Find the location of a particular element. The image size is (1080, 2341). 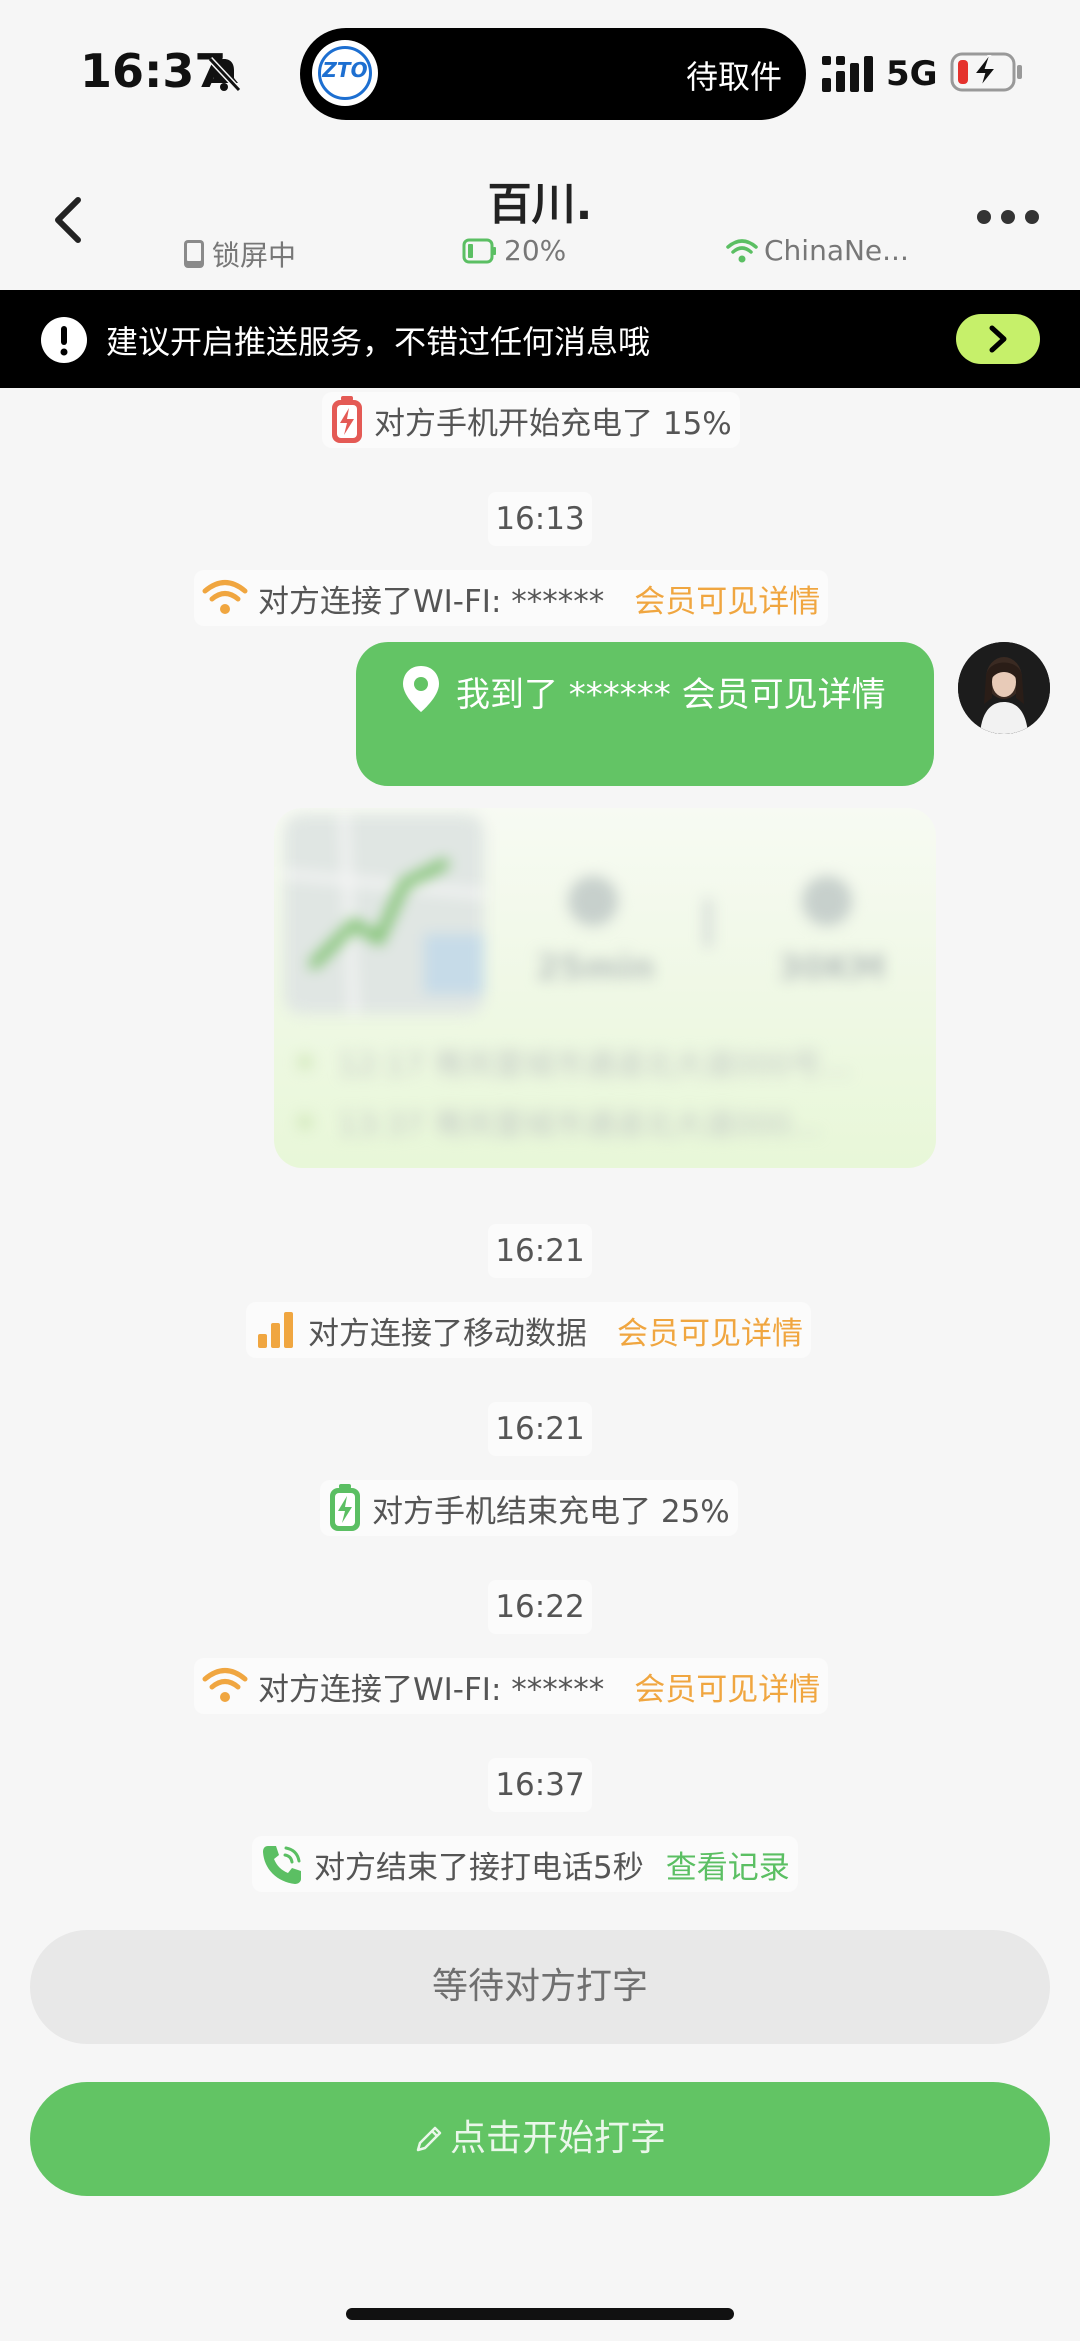

battery-charging-icon is located at coordinates (986, 72).